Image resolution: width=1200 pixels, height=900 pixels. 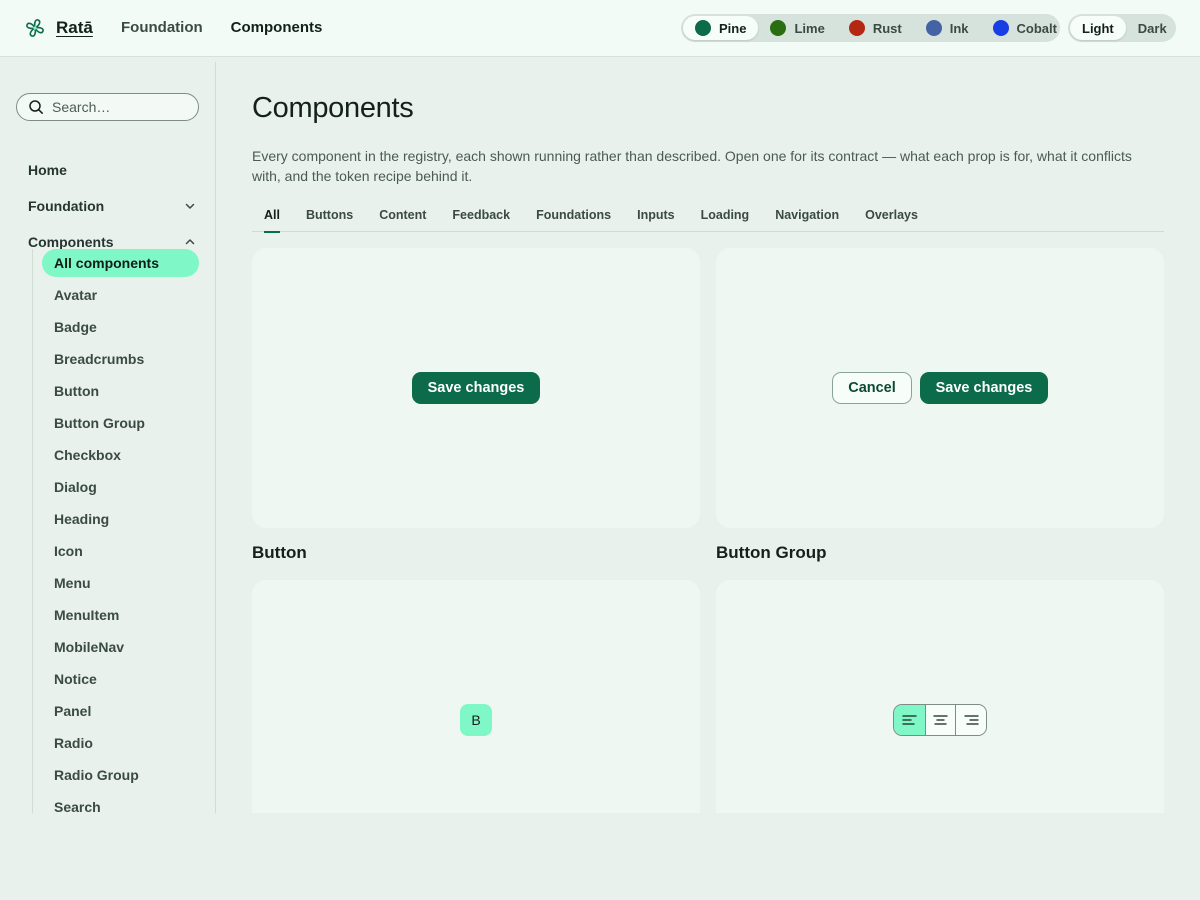 What do you see at coordinates (120, 487) in the screenshot?
I see `sidebar-item-dialog: Dialog` at bounding box center [120, 487].